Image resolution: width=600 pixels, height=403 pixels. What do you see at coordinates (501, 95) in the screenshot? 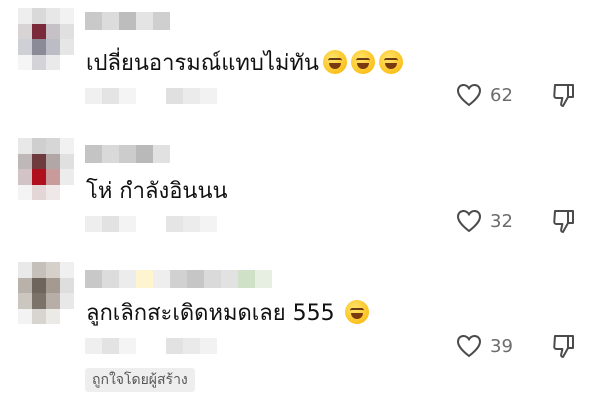
I see `like-count: 62` at bounding box center [501, 95].